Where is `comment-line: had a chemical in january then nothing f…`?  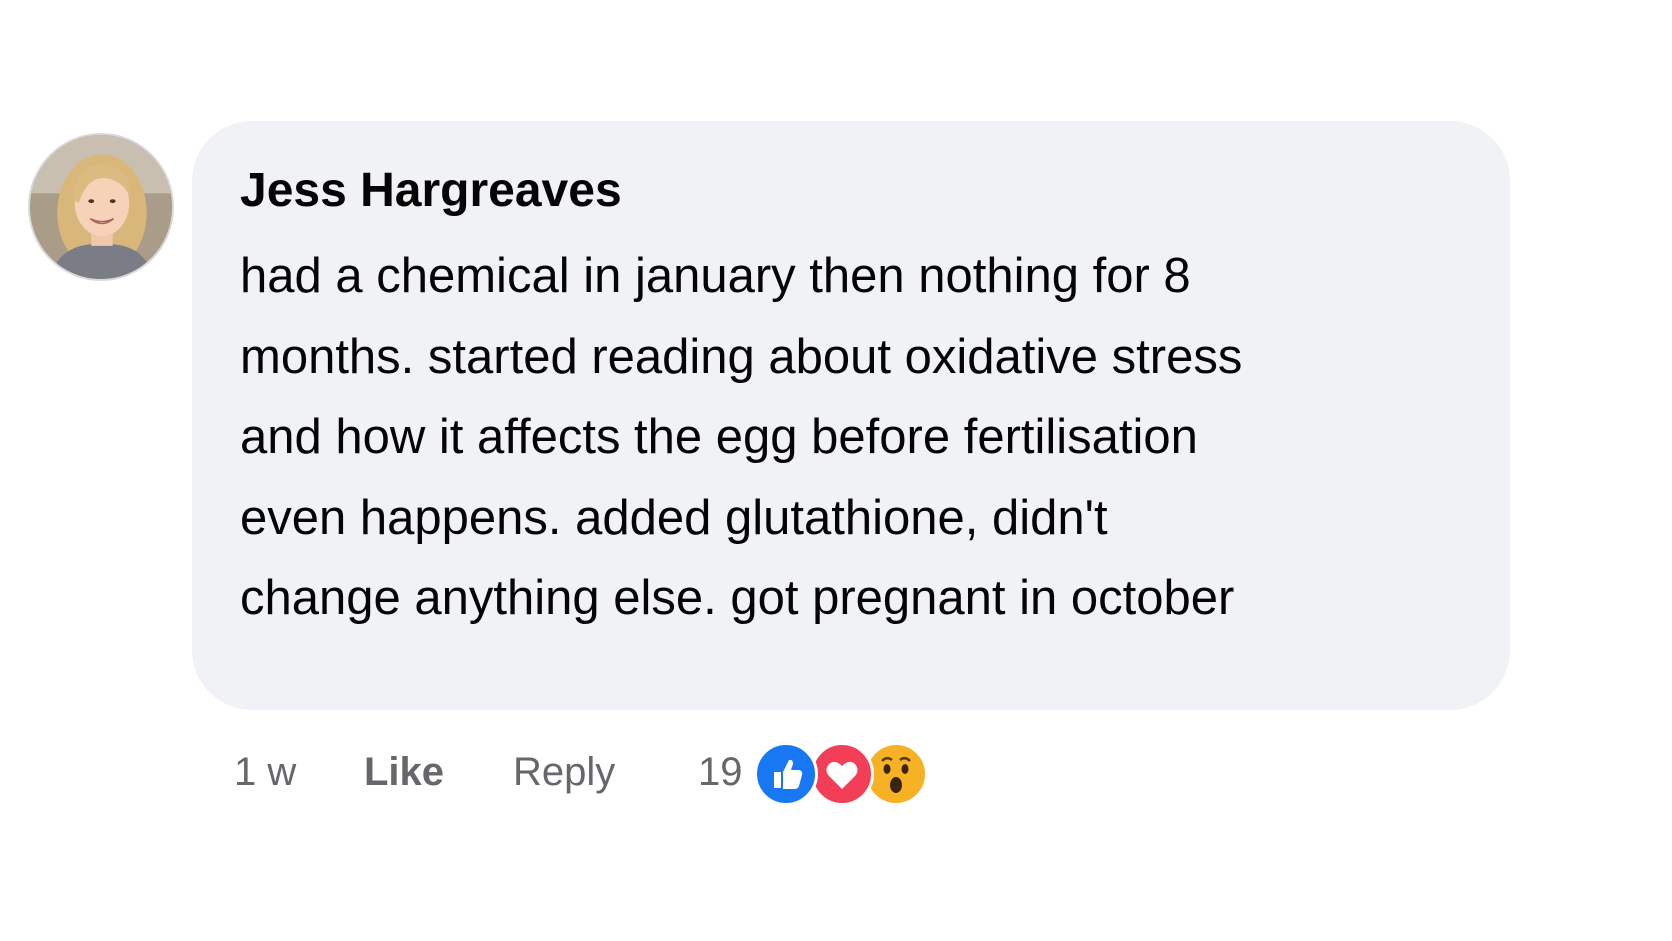 comment-line: had a chemical in january then nothing f… is located at coordinates (715, 276).